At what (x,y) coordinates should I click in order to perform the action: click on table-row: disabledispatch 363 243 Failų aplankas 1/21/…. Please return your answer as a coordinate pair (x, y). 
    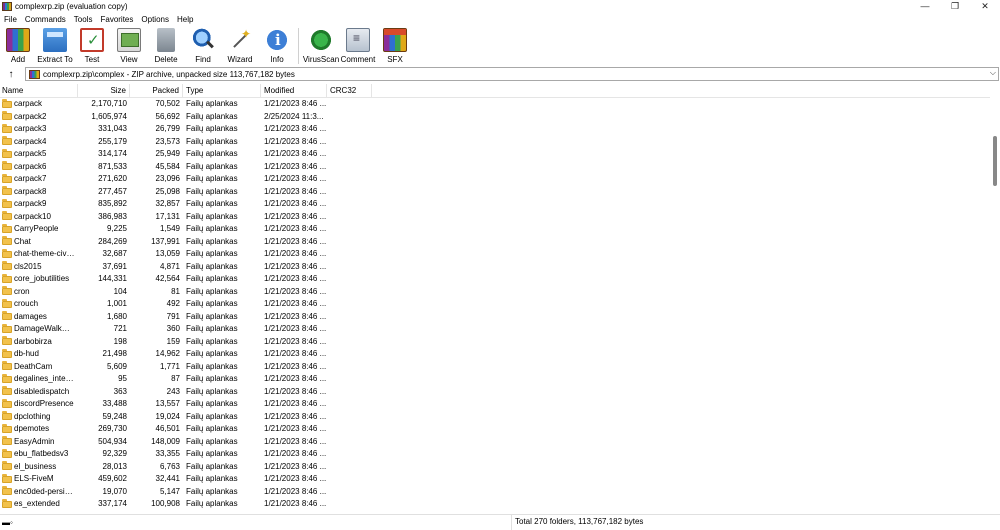
    Looking at the image, I should click on (495, 392).